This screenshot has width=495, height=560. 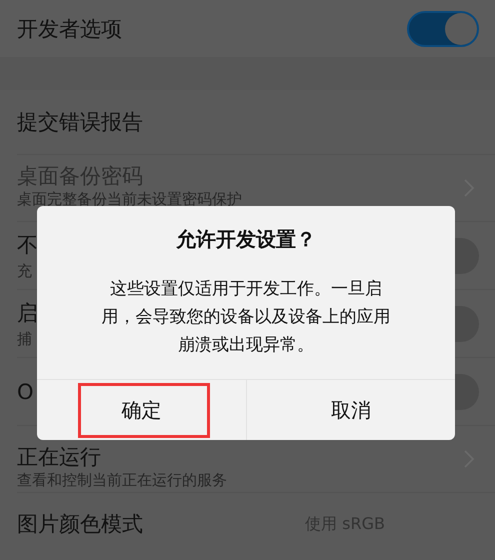 What do you see at coordinates (246, 239) in the screenshot?
I see `dialog-title: 允许开发设置？` at bounding box center [246, 239].